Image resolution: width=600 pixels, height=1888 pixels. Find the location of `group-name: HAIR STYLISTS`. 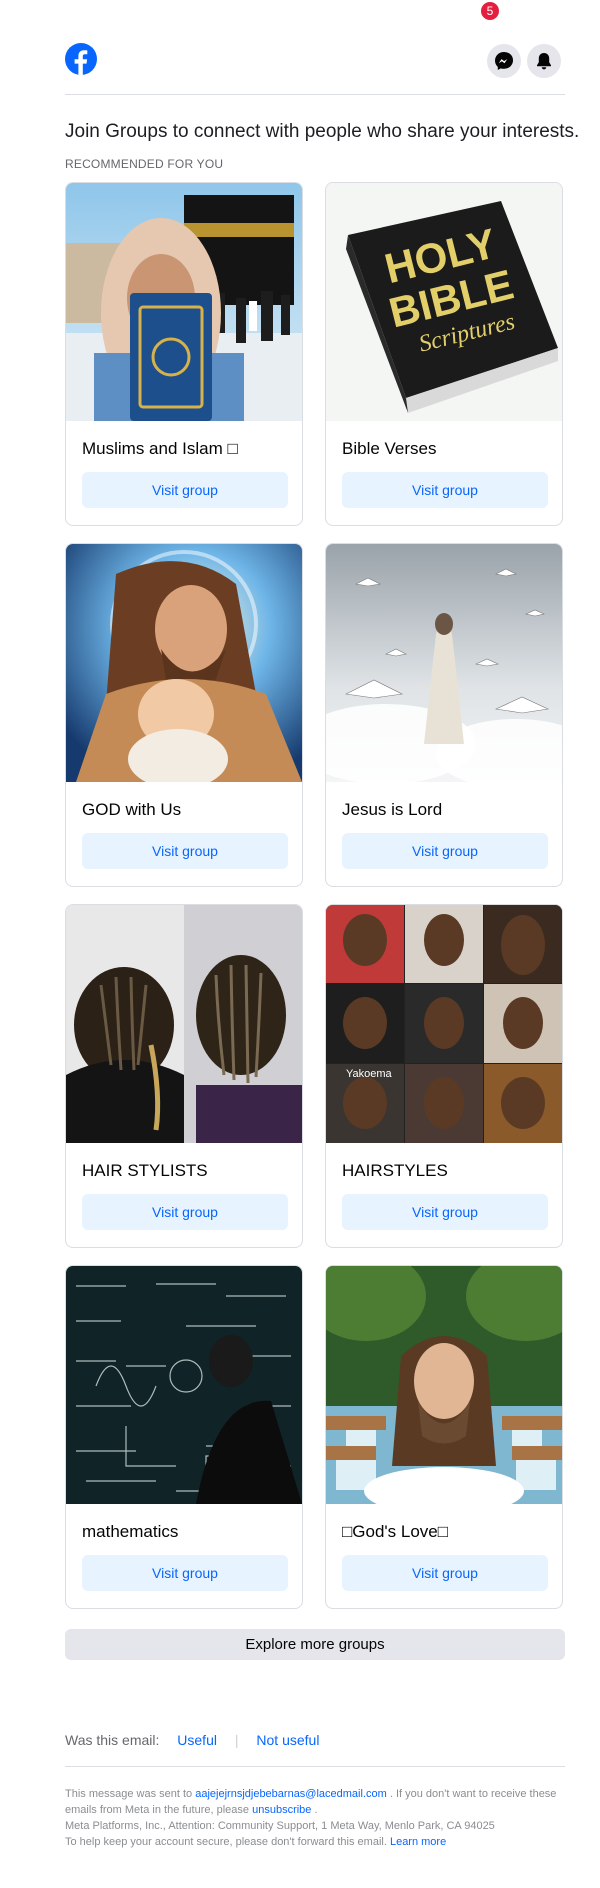

group-name: HAIR STYLISTS is located at coordinates (145, 1171).